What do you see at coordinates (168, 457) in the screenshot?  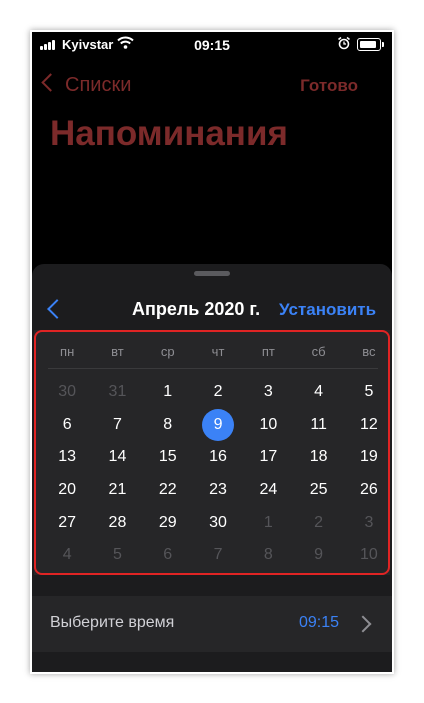 I see `day-cell: 15` at bounding box center [168, 457].